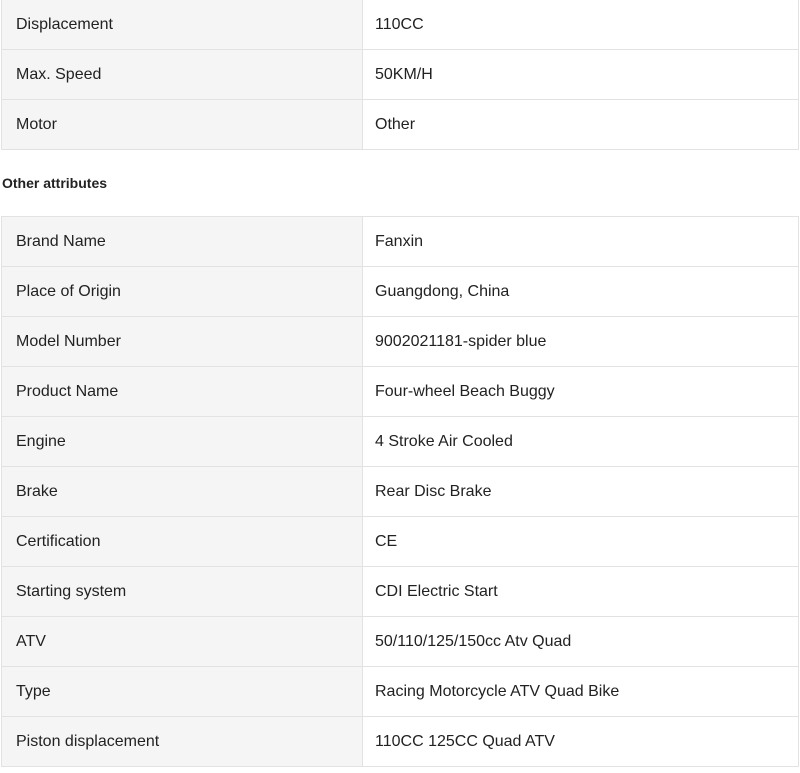 This screenshot has height=773, width=800. I want to click on table-row: Brake Rear Disc Brake, so click(400, 491).